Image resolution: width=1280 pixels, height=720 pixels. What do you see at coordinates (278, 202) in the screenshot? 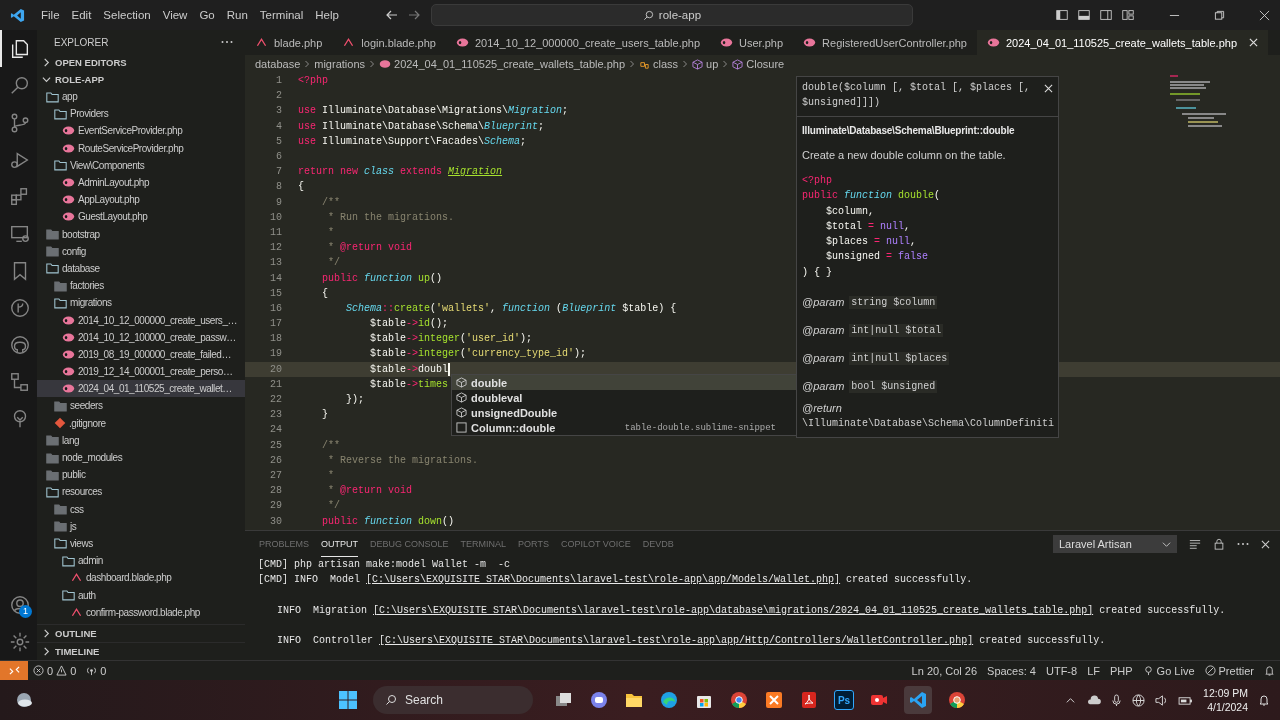
I see `line-number: 9` at bounding box center [278, 202].